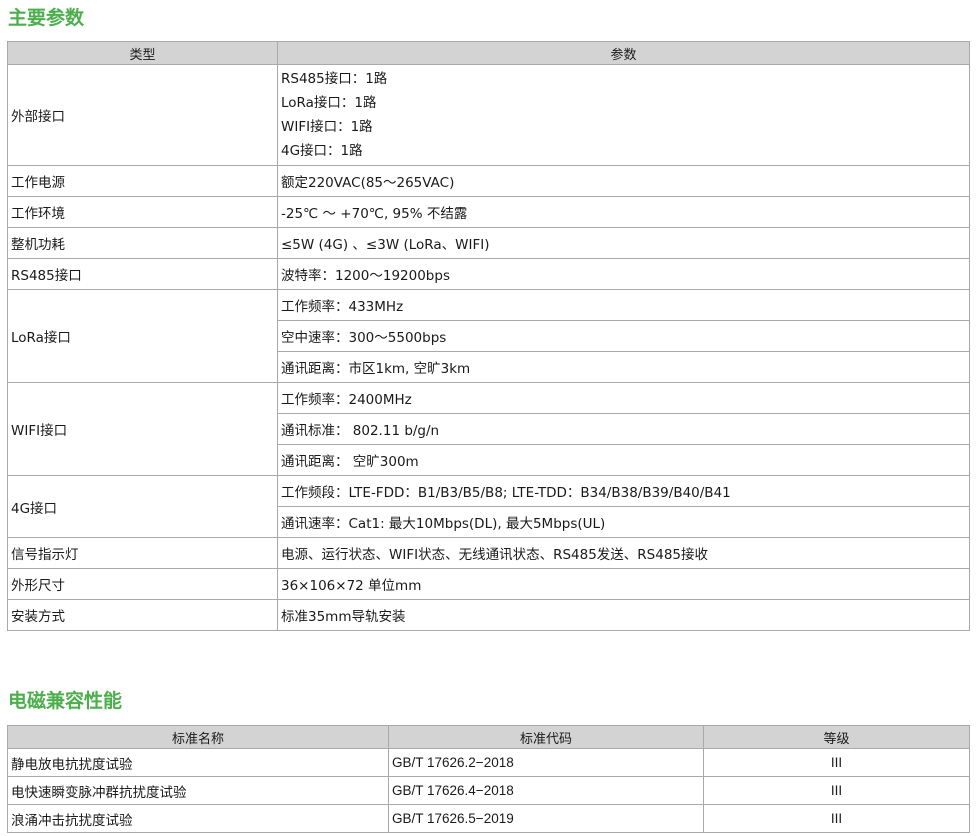 This screenshot has height=836, width=977. Describe the element at coordinates (142, 181) in the screenshot. I see `row-type-power: 工作电源` at that location.